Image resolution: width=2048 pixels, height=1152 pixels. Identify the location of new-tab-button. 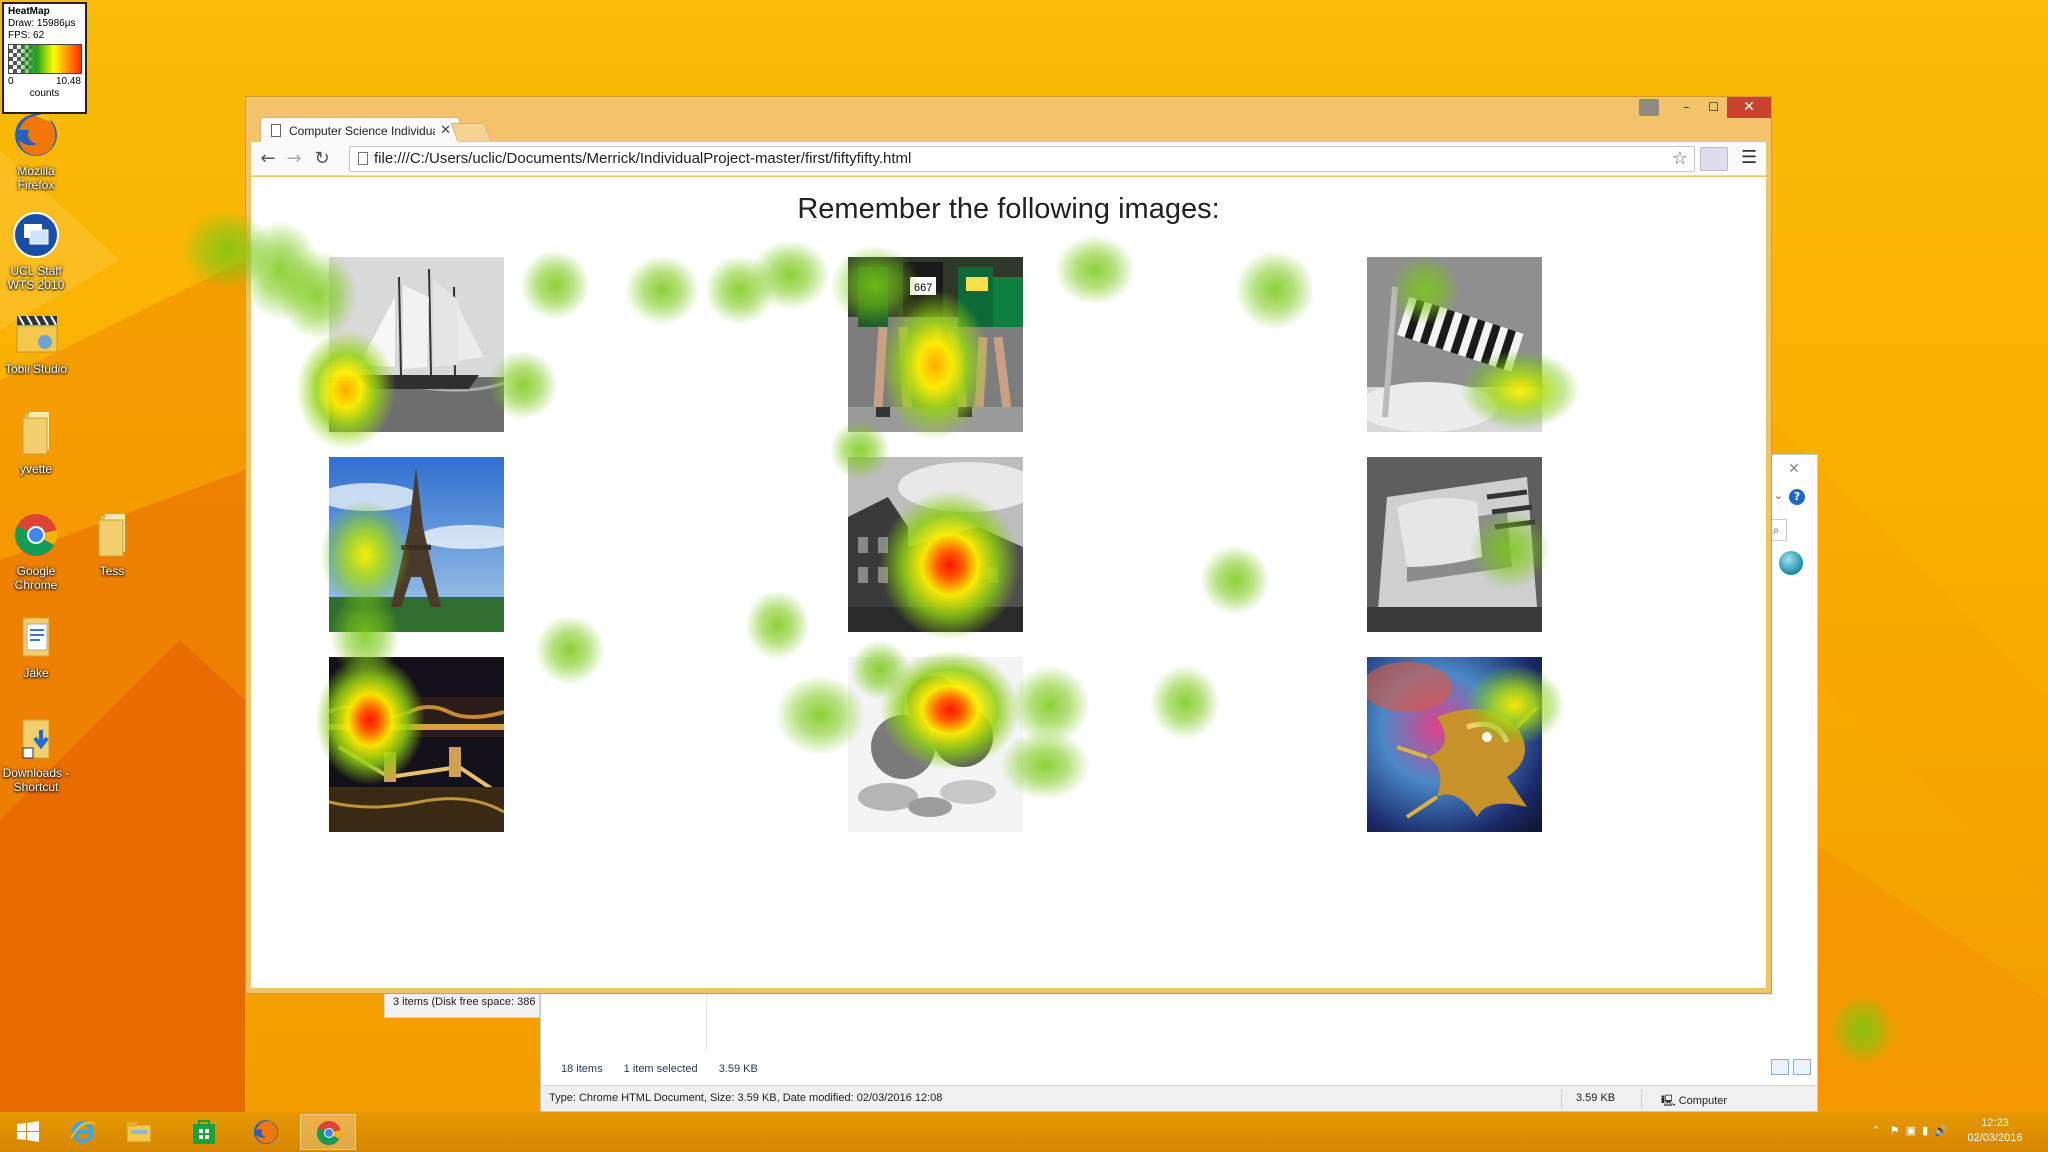
(471, 132).